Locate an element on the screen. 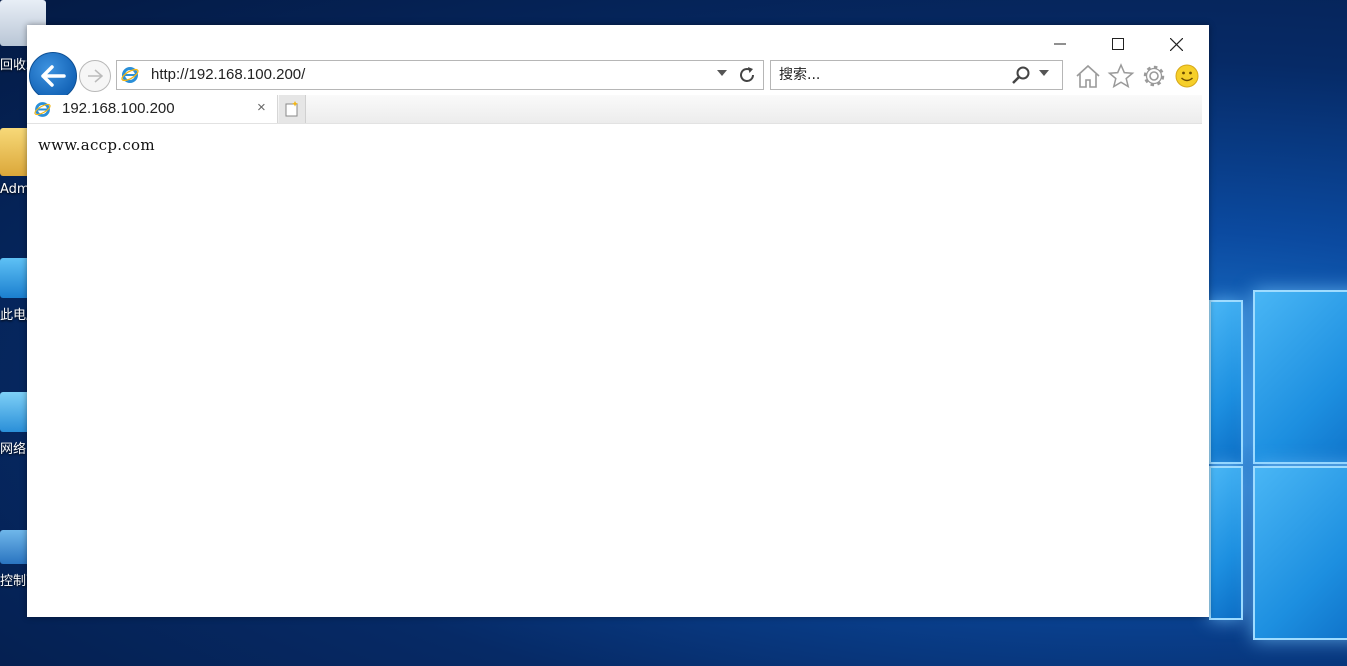  forward-button is located at coordinates (95, 76).